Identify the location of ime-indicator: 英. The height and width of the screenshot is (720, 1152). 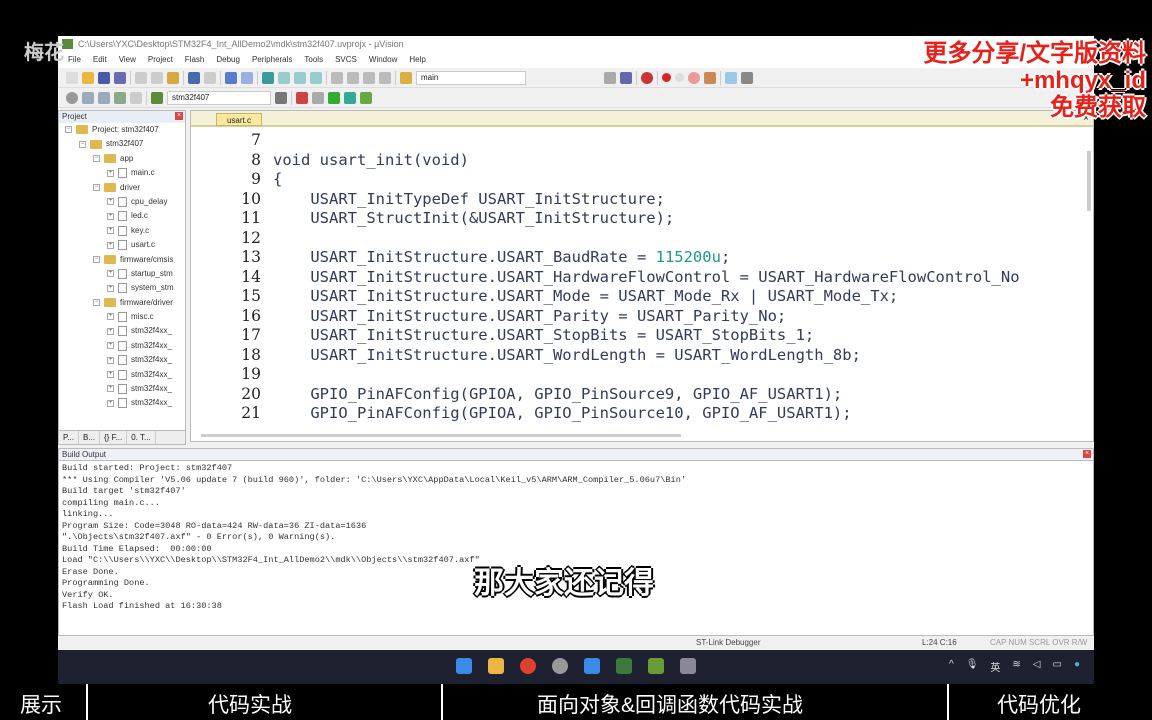
(995, 666).